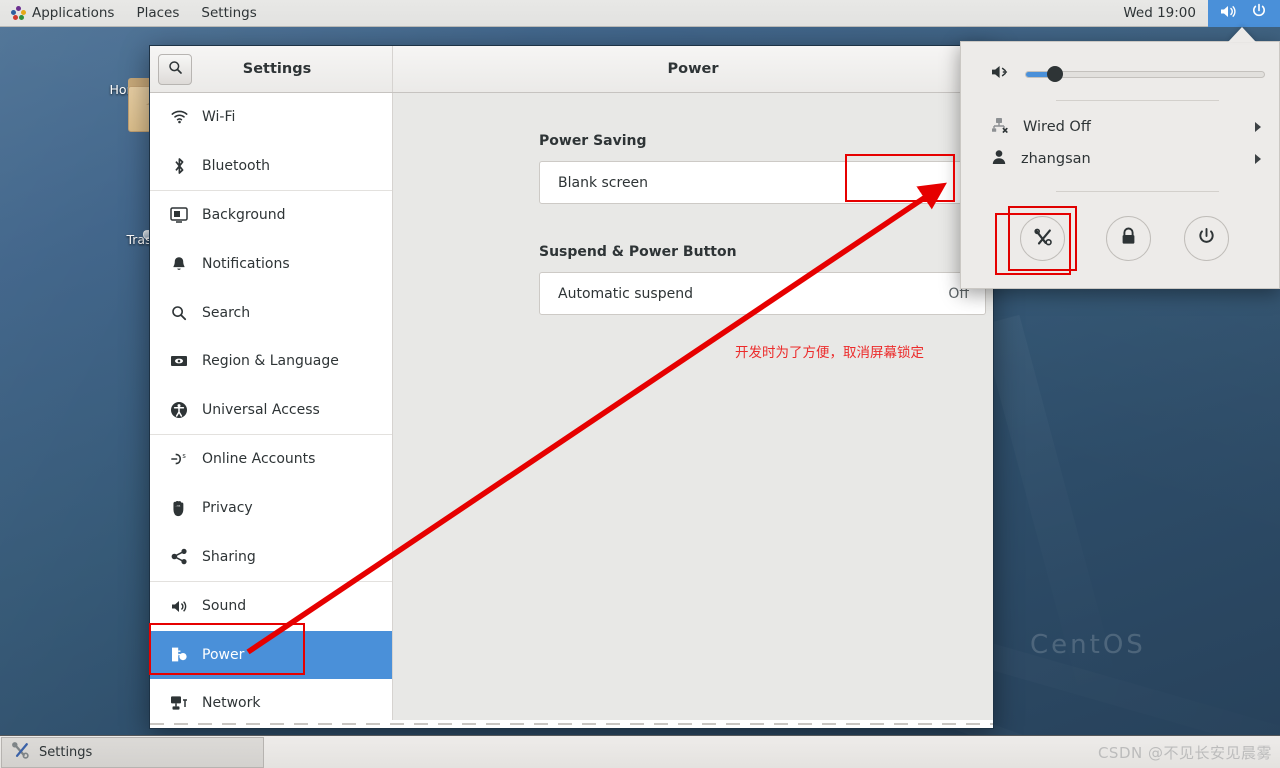 This screenshot has height=768, width=1280. I want to click on sidebar-item-notifications: Notifications, so click(271, 264).